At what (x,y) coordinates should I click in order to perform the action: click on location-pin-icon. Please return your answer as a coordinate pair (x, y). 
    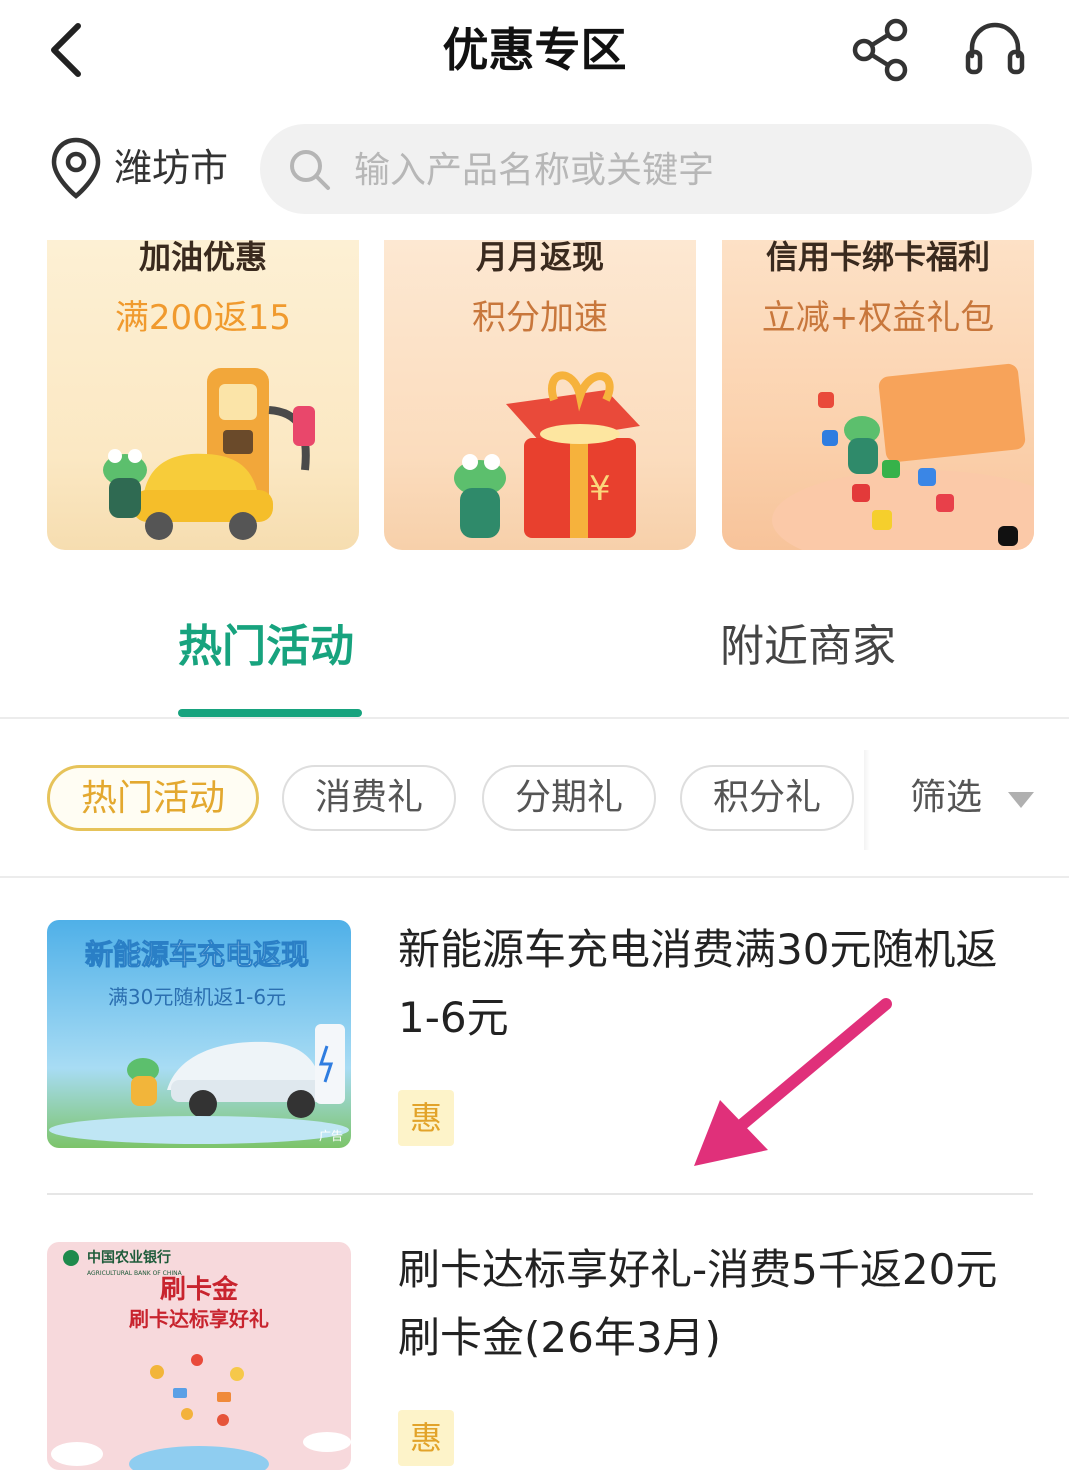
    Looking at the image, I should click on (76, 168).